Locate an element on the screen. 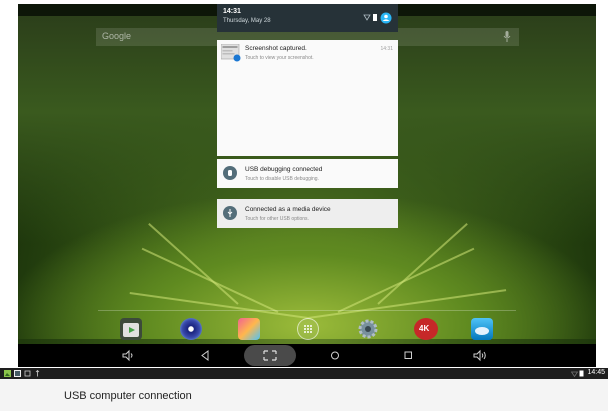 The height and width of the screenshot is (411, 608). screenshot-icon is located at coordinates (270, 355).